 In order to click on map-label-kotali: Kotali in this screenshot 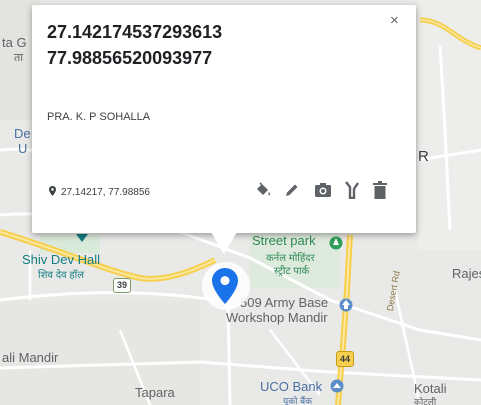, I will do `click(430, 388)`.